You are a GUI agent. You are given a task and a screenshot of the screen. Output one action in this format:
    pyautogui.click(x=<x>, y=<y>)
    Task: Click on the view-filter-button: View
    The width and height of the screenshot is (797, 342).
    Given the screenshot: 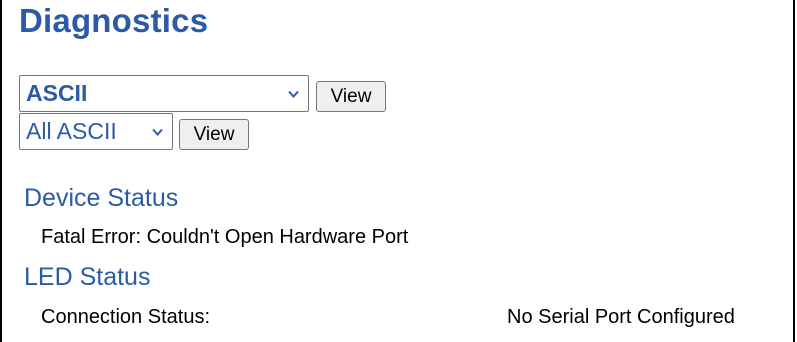 What is the action you would take?
    pyautogui.click(x=214, y=134)
    